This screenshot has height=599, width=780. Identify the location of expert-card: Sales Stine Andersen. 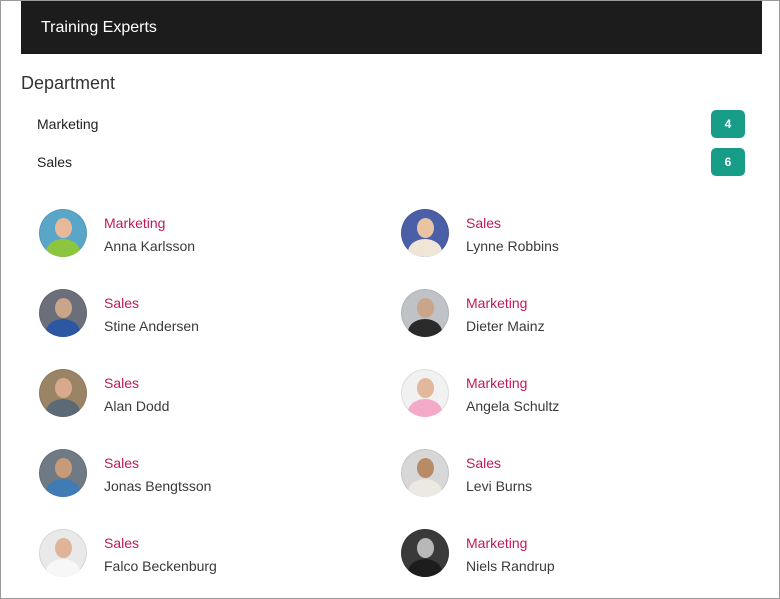
(220, 329).